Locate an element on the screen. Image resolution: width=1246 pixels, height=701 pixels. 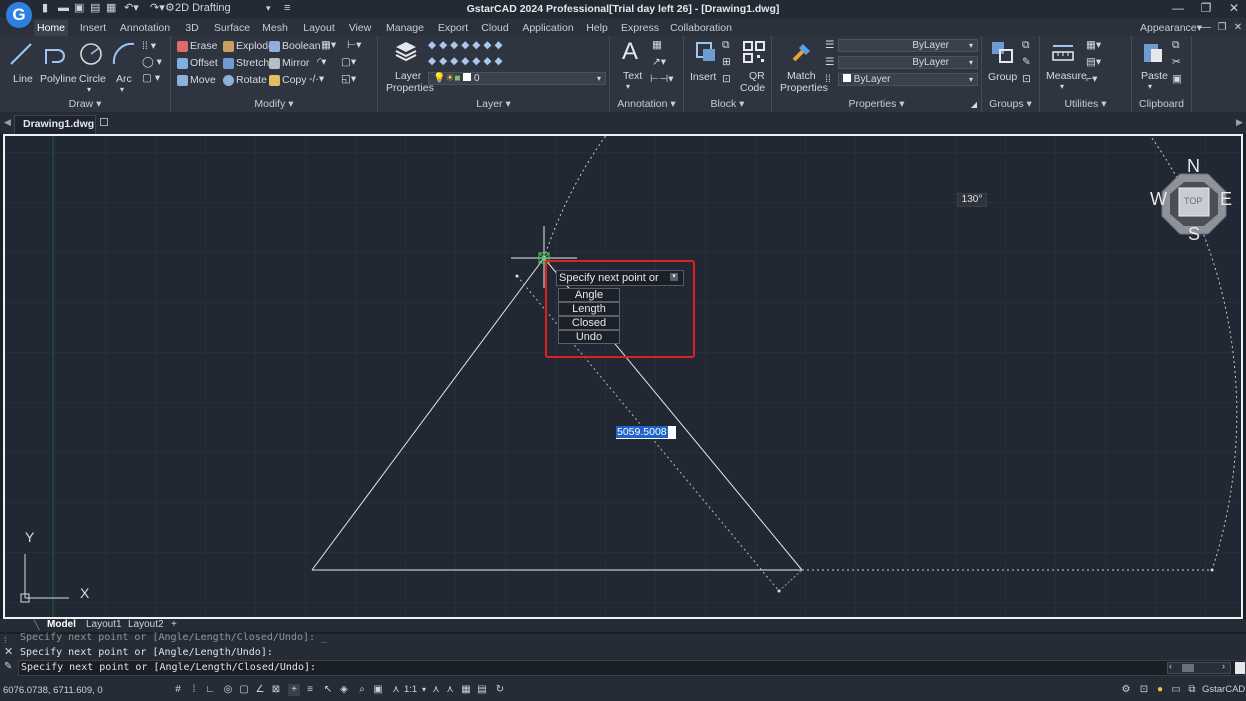
layer-select: 💡☀■ 0 ▾ is located at coordinates (517, 78).